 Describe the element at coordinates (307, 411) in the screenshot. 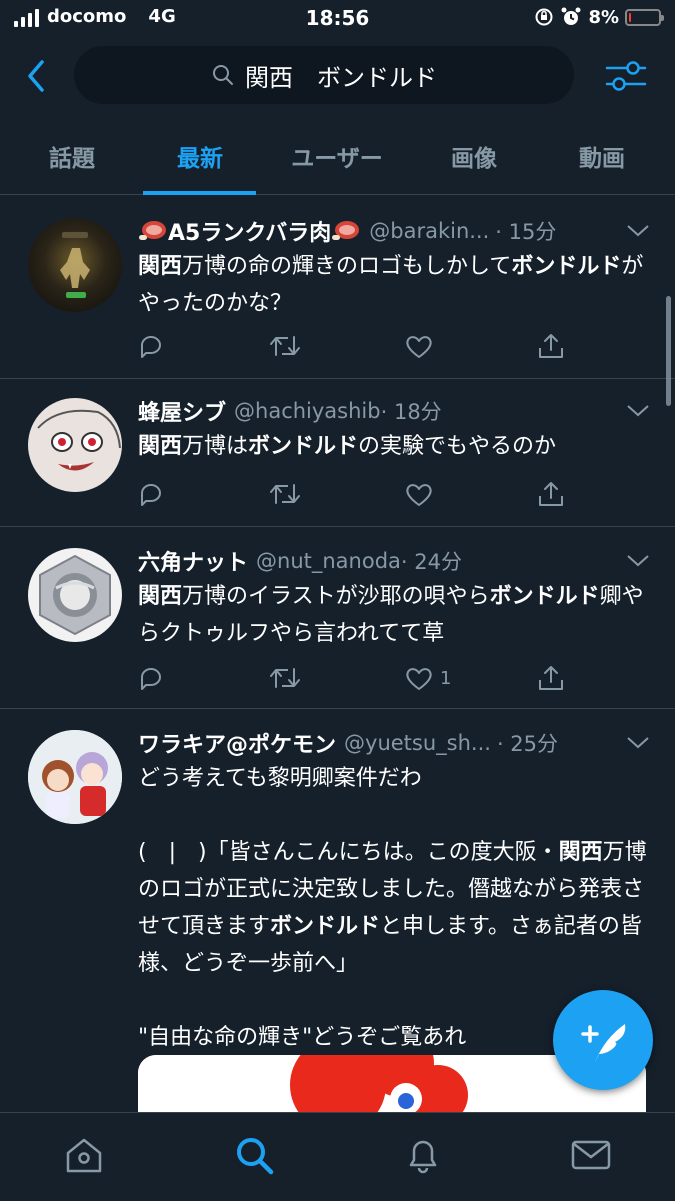

I see `handle: @hachiyashib` at that location.